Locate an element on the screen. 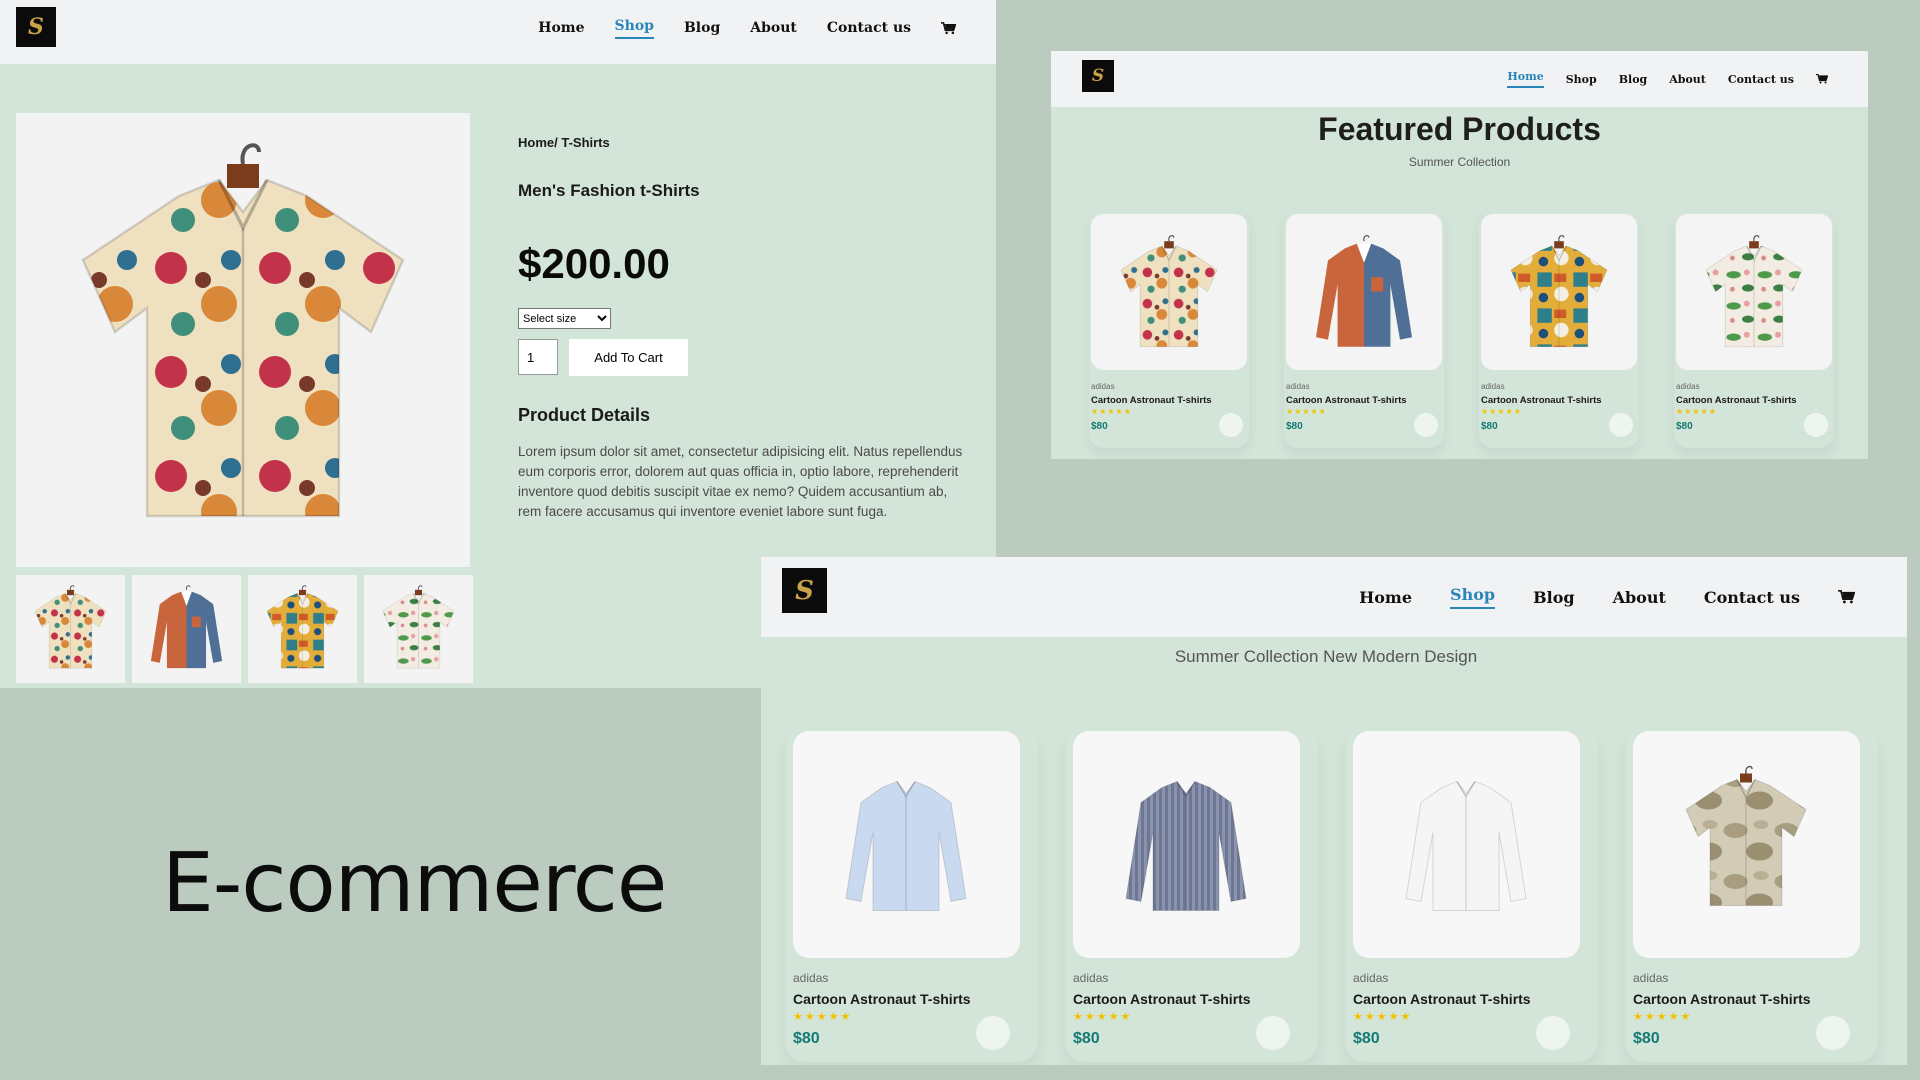 The height and width of the screenshot is (1080, 1920). breadcrumb: Home/ T-Shirts is located at coordinates (564, 142).